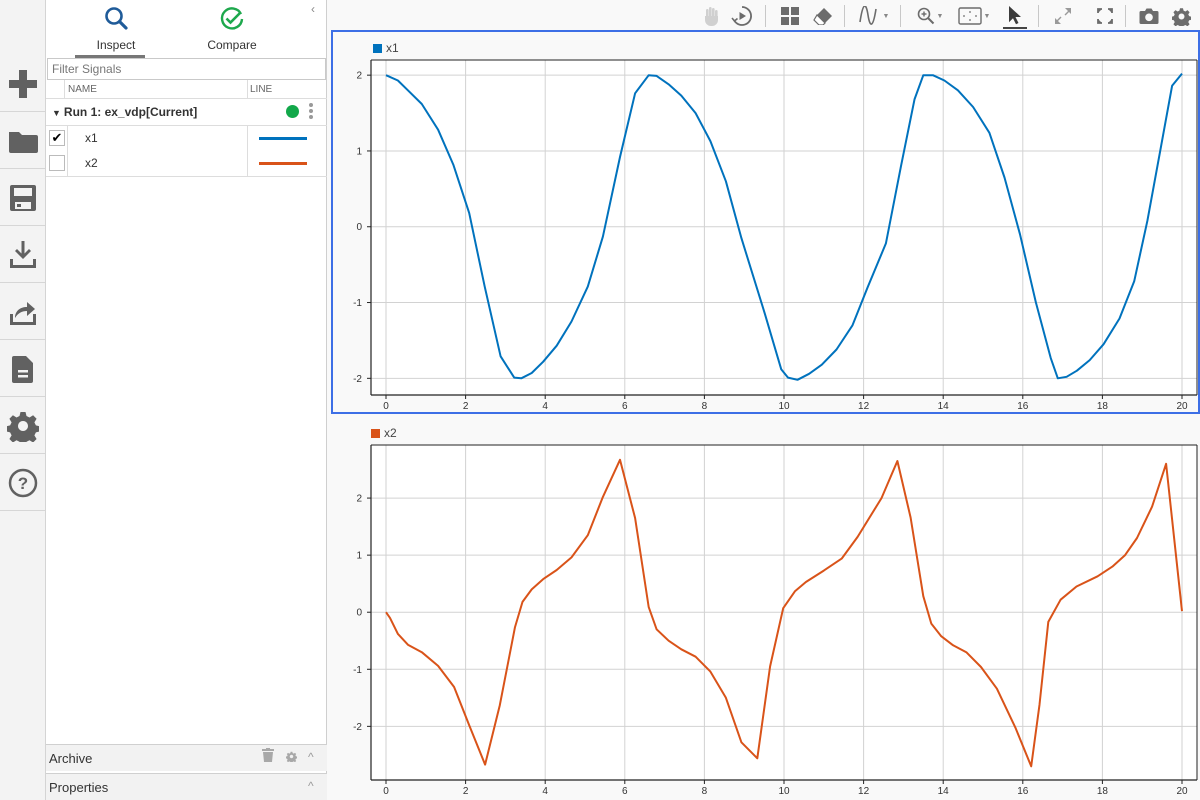 The height and width of the screenshot is (800, 1200). I want to click on share-icon, so click(22, 313).